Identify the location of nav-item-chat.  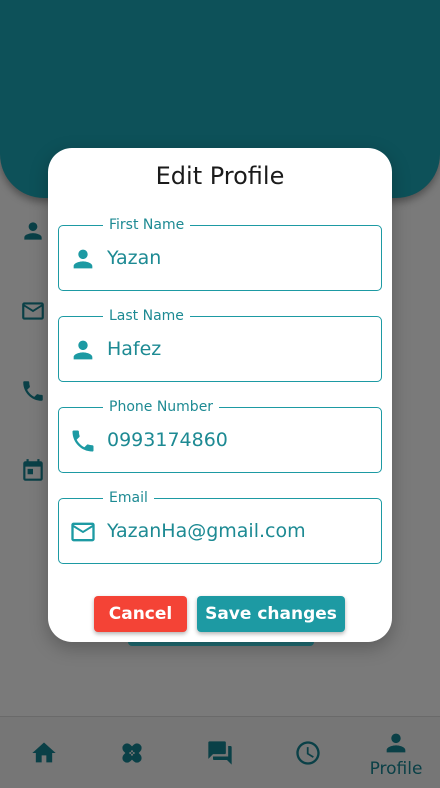
(220, 752).